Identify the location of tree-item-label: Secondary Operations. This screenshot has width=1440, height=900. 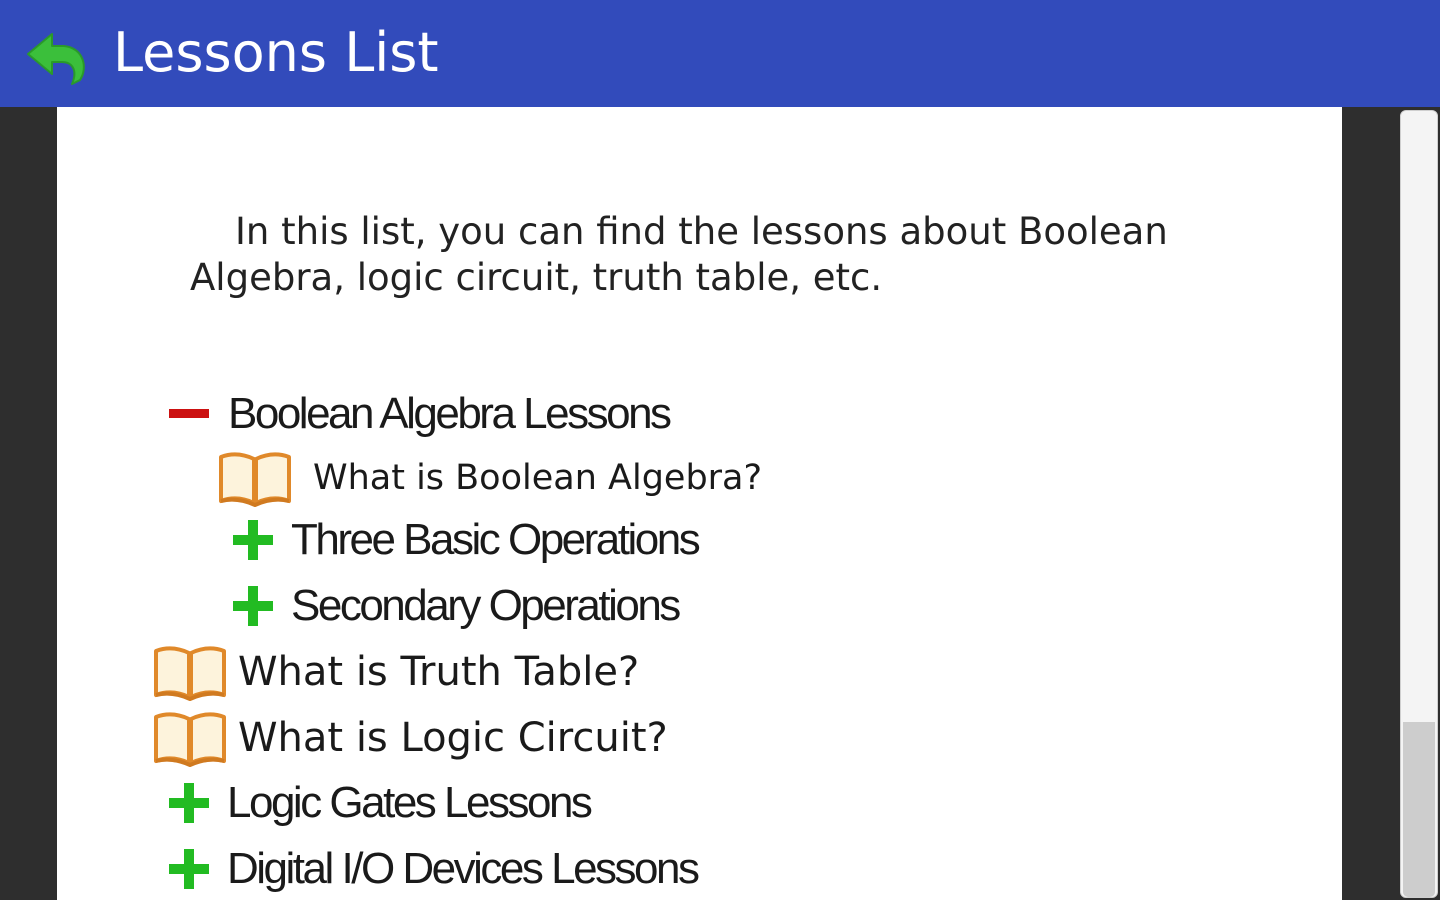
(486, 605).